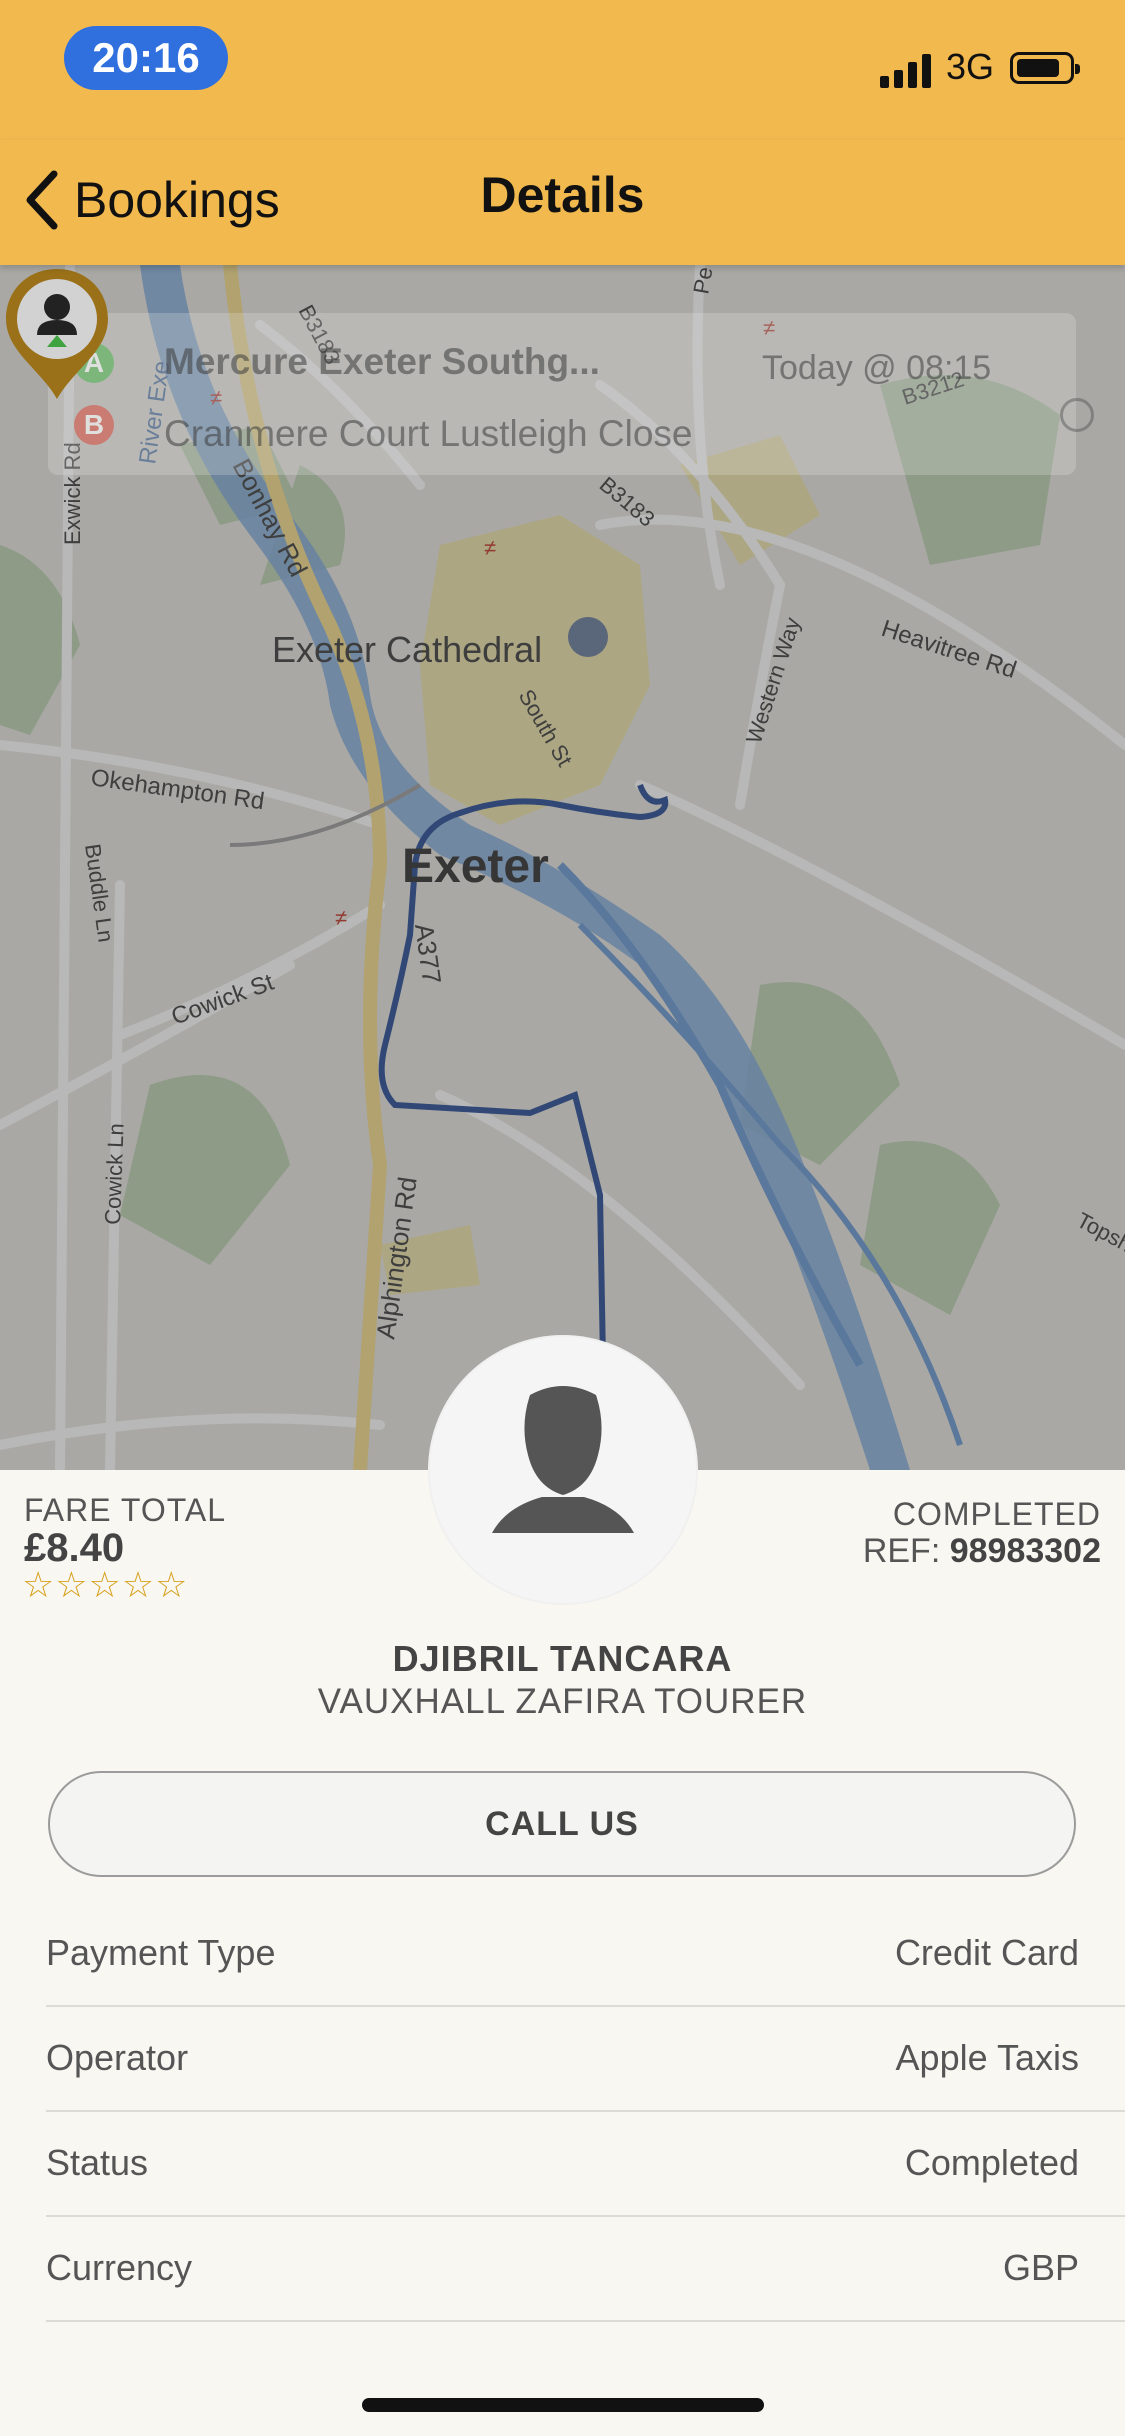 Image resolution: width=1125 pixels, height=2436 pixels. I want to click on dropoff-address: Cranmere Court Lustleigh Close, so click(428, 433).